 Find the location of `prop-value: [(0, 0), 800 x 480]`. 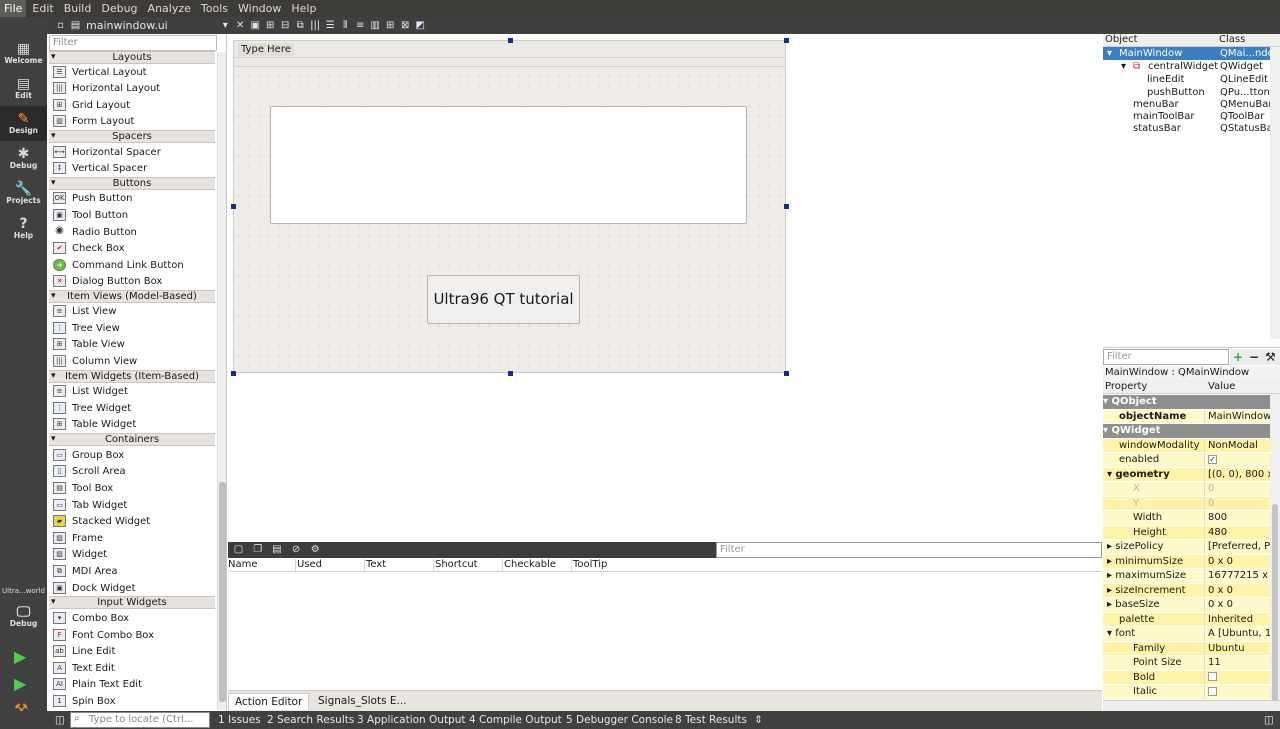

prop-value: [(0, 0), 800 x 480] is located at coordinates (1239, 475).